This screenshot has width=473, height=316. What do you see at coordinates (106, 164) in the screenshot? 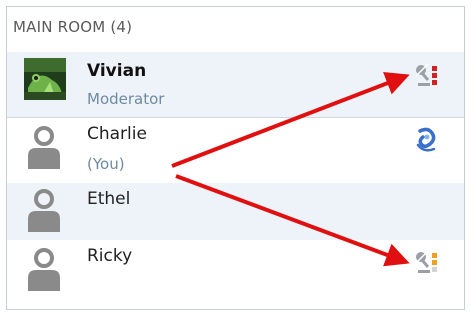
I see `participant-role: (You)` at bounding box center [106, 164].